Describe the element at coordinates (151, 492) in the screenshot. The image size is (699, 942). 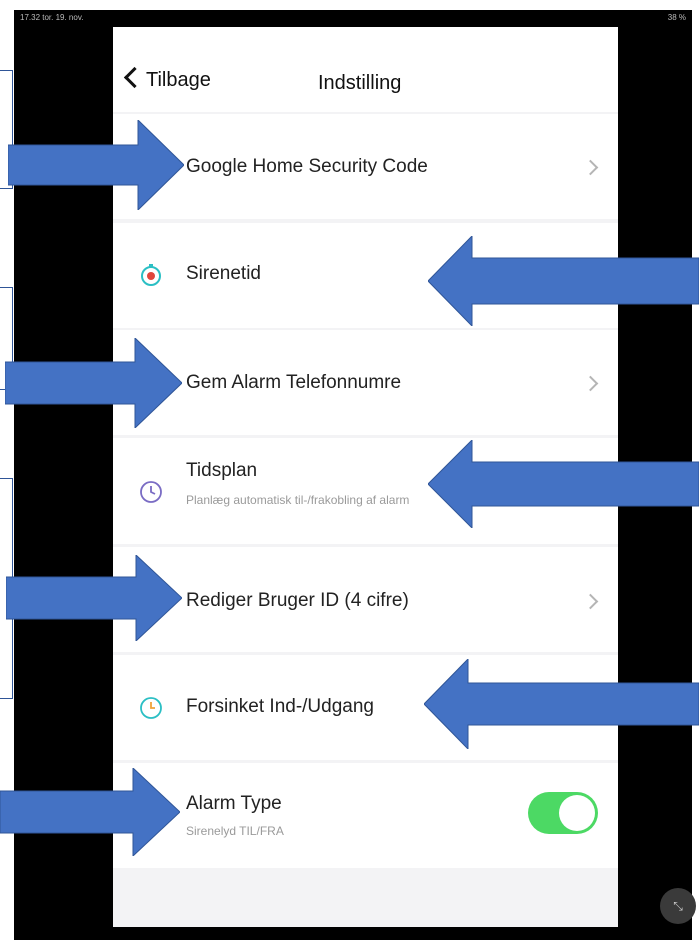
I see `clock-icon` at that location.